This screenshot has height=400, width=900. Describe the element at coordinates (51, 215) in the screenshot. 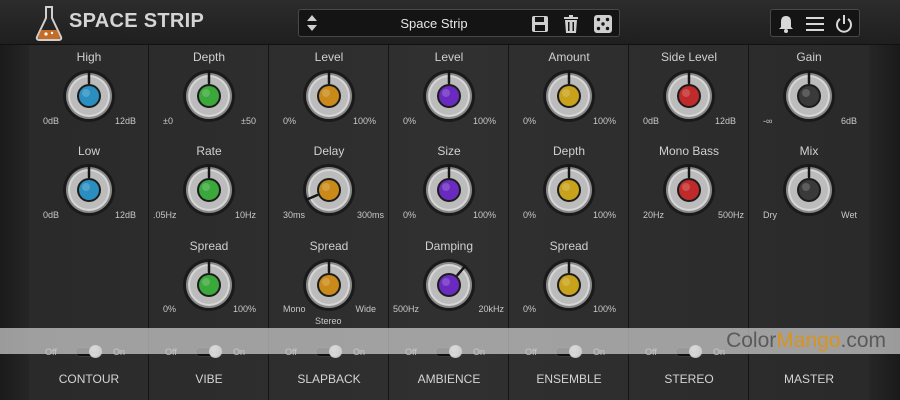

I see `contour-low-min-label: 0dB` at that location.